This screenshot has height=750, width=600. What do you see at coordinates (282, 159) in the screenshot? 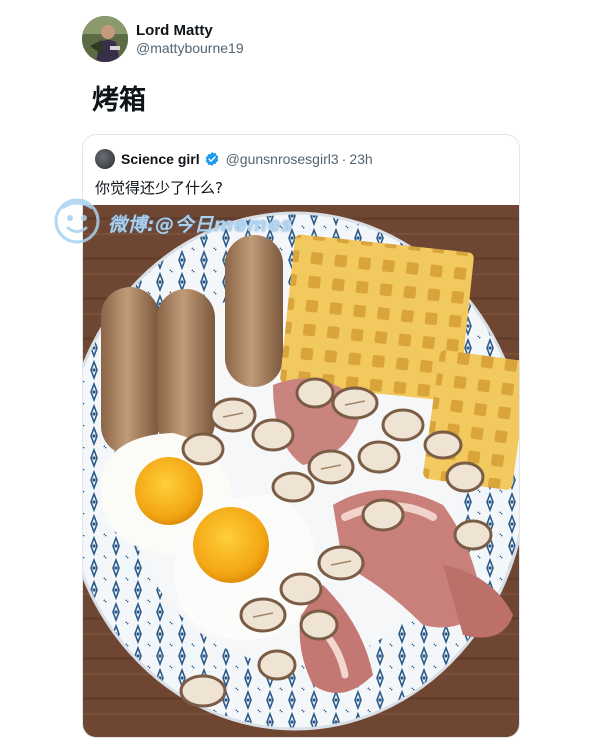
I see `quoted-author-handle: @gunsnrosesgirl3` at bounding box center [282, 159].